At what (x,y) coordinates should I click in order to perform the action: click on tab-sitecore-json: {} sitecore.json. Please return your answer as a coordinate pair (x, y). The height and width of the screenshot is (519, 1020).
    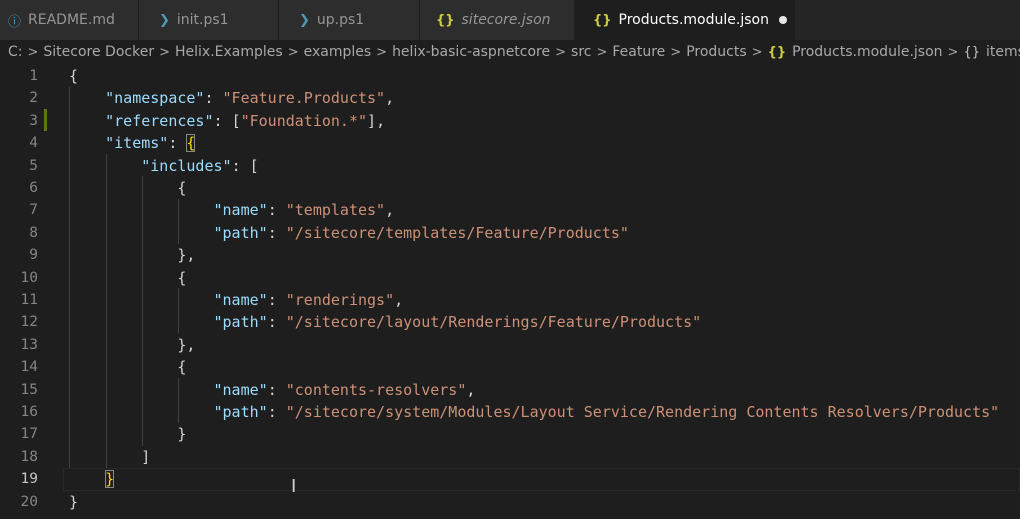
    Looking at the image, I should click on (497, 20).